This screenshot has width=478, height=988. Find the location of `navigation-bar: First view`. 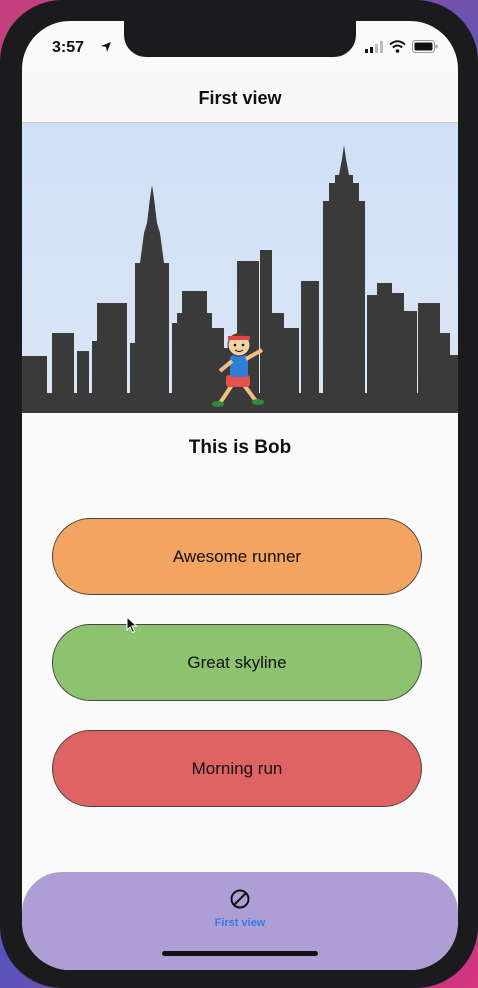

navigation-bar: First view is located at coordinates (240, 97).